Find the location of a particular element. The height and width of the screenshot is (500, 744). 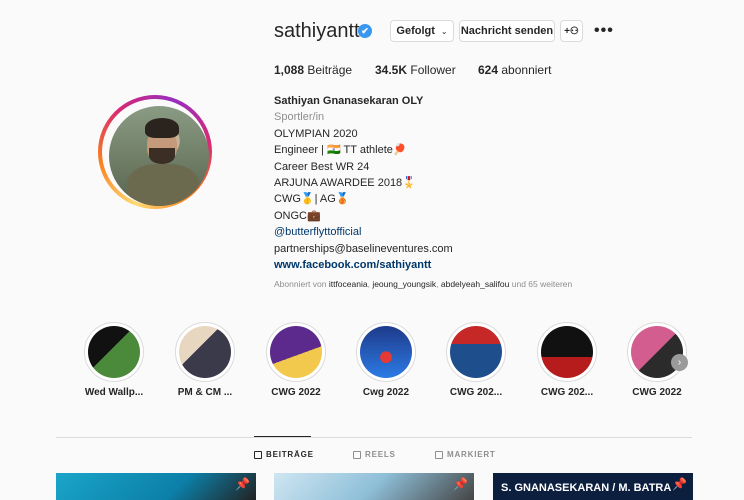

bio-line: ONGC💼 is located at coordinates (297, 215).